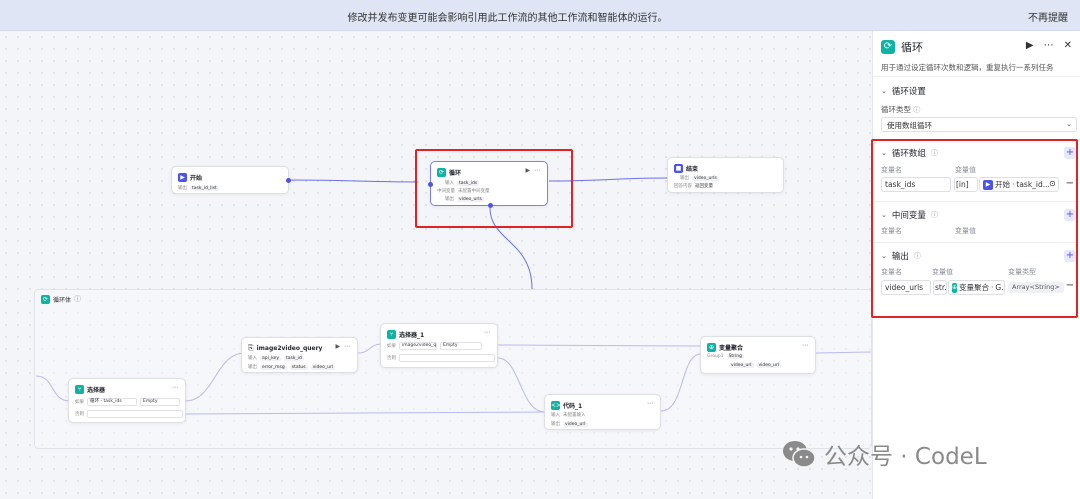  What do you see at coordinates (412, 335) in the screenshot?
I see `node-title: 选择器_1` at bounding box center [412, 335].